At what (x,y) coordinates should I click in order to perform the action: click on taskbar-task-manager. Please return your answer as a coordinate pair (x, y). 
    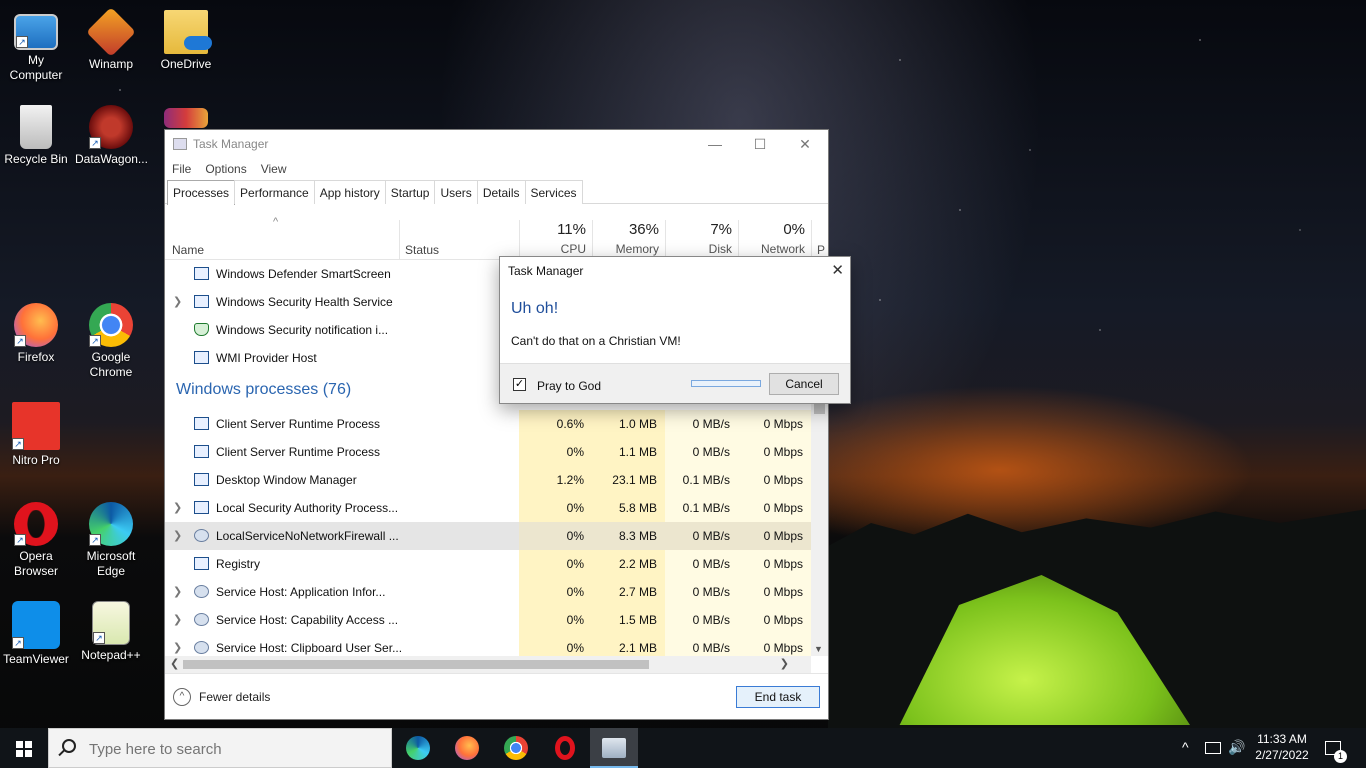
    Looking at the image, I should click on (614, 748).